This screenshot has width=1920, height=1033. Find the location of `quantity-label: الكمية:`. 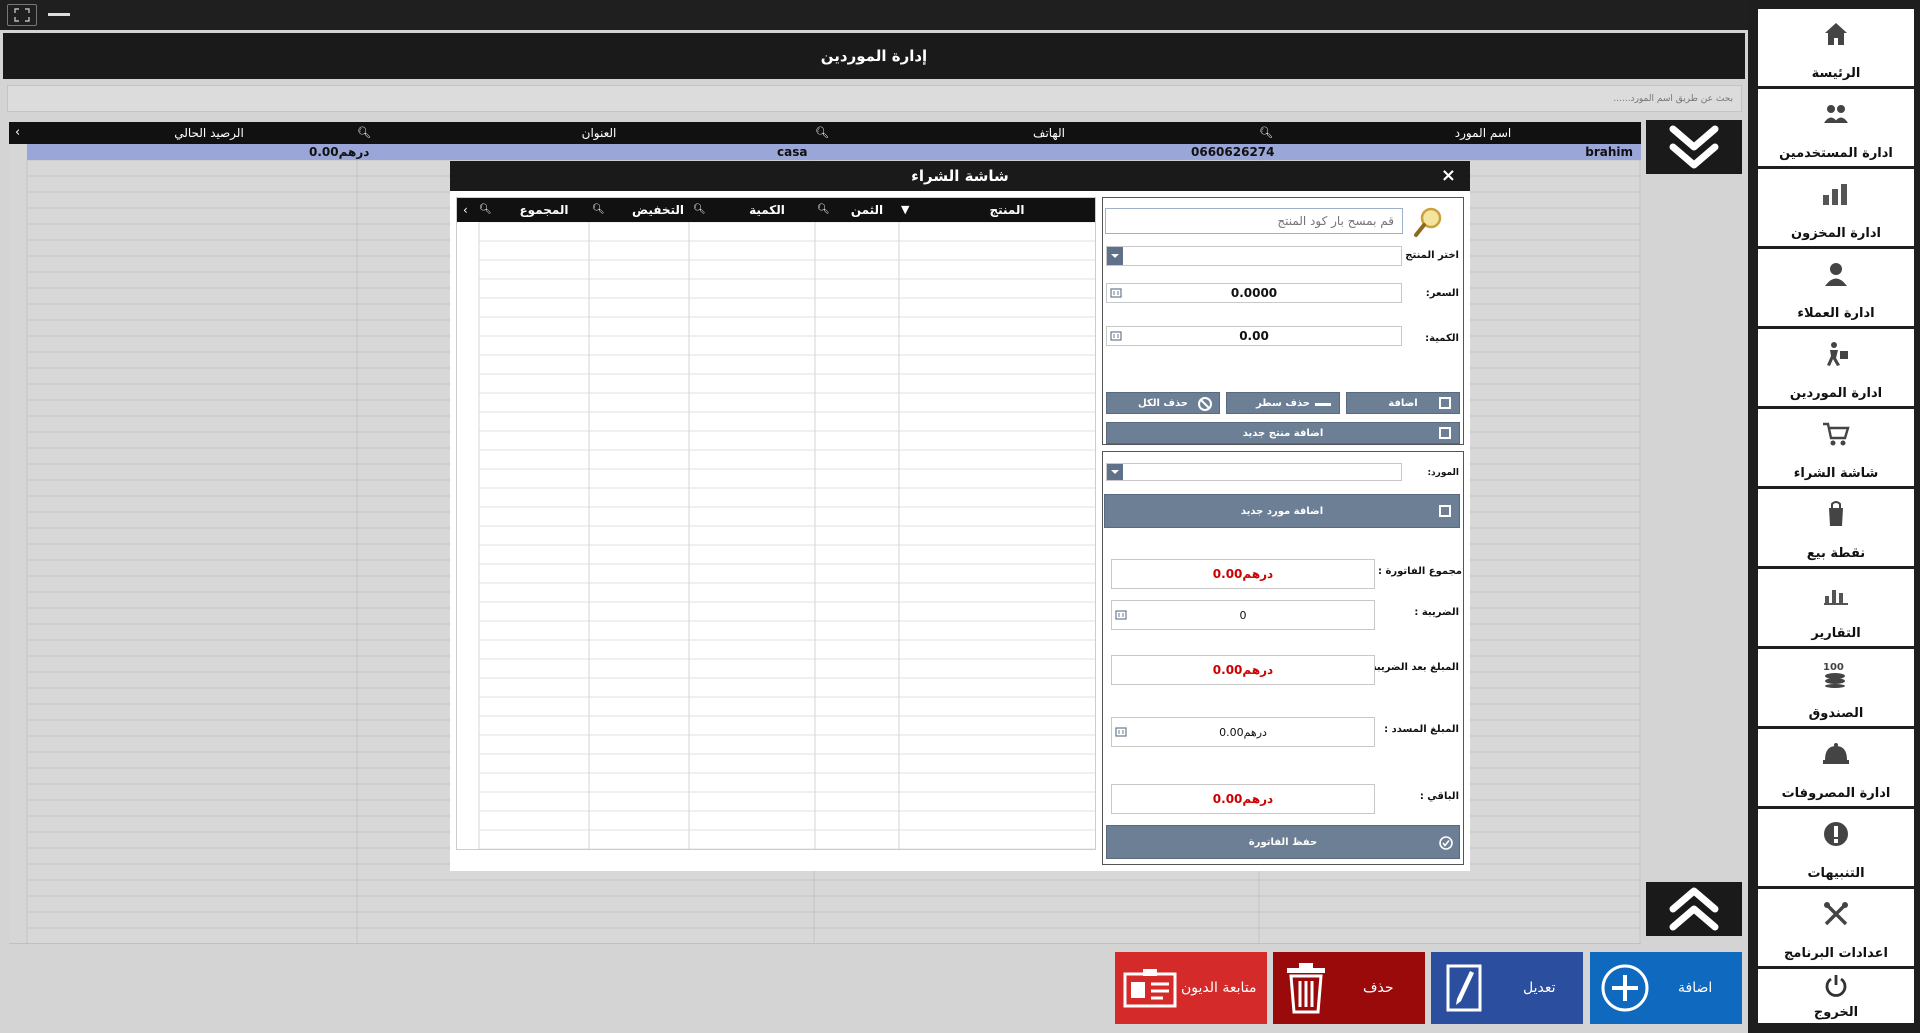

quantity-label: الكمية: is located at coordinates (1442, 338).